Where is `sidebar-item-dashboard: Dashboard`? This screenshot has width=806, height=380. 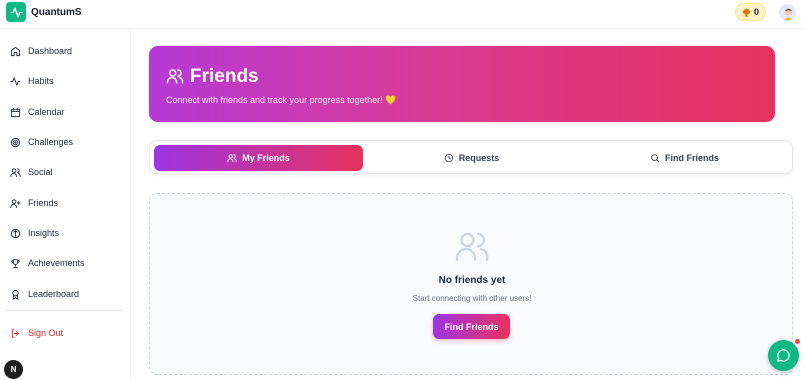
sidebar-item-dashboard: Dashboard is located at coordinates (41, 51).